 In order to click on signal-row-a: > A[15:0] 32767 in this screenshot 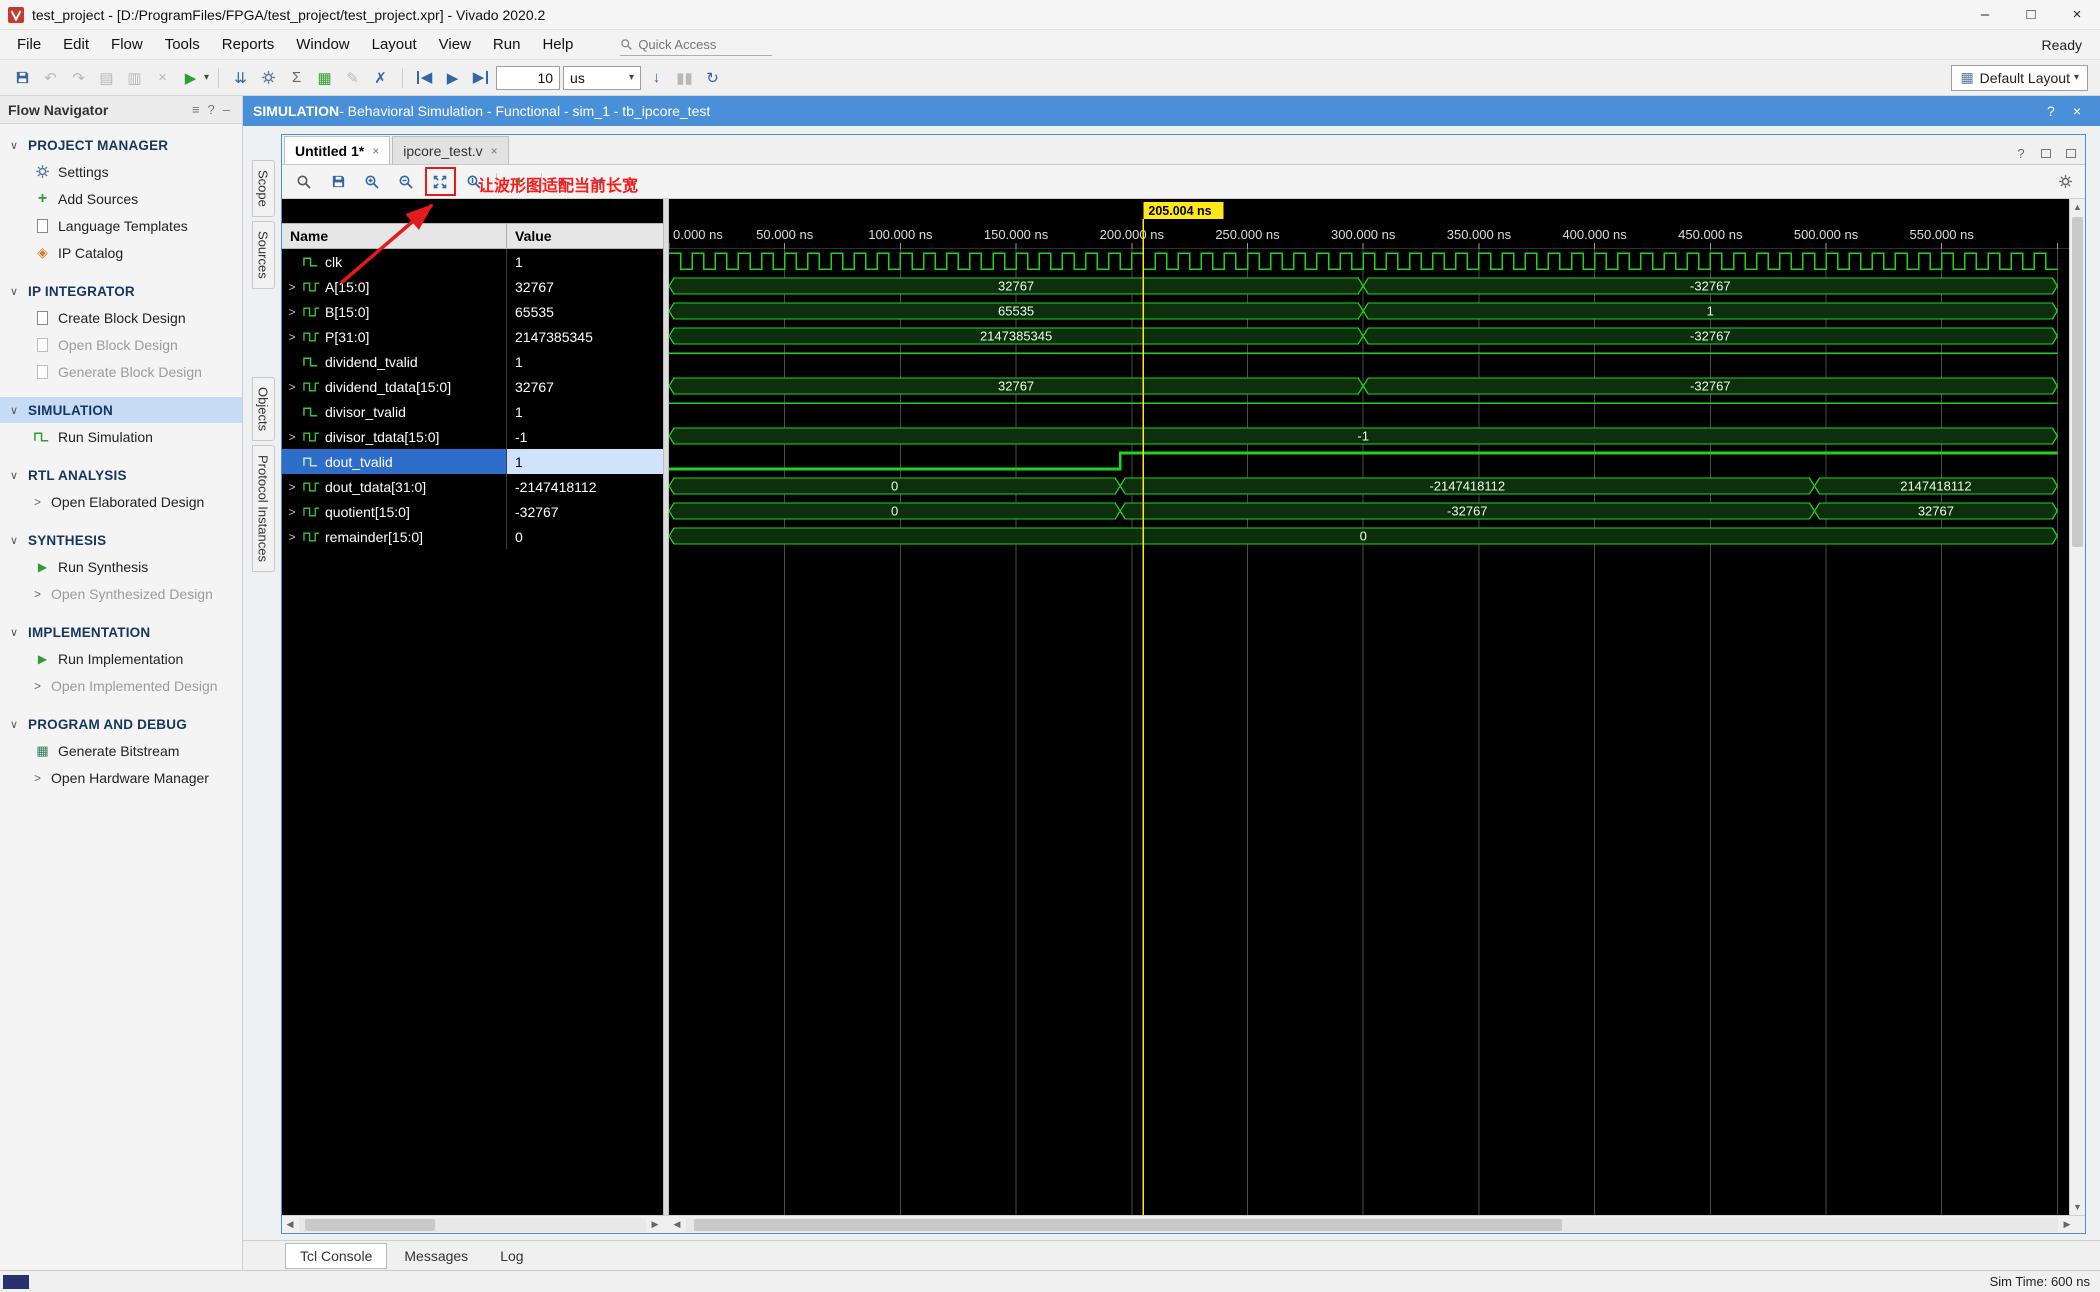, I will do `click(472, 286)`.